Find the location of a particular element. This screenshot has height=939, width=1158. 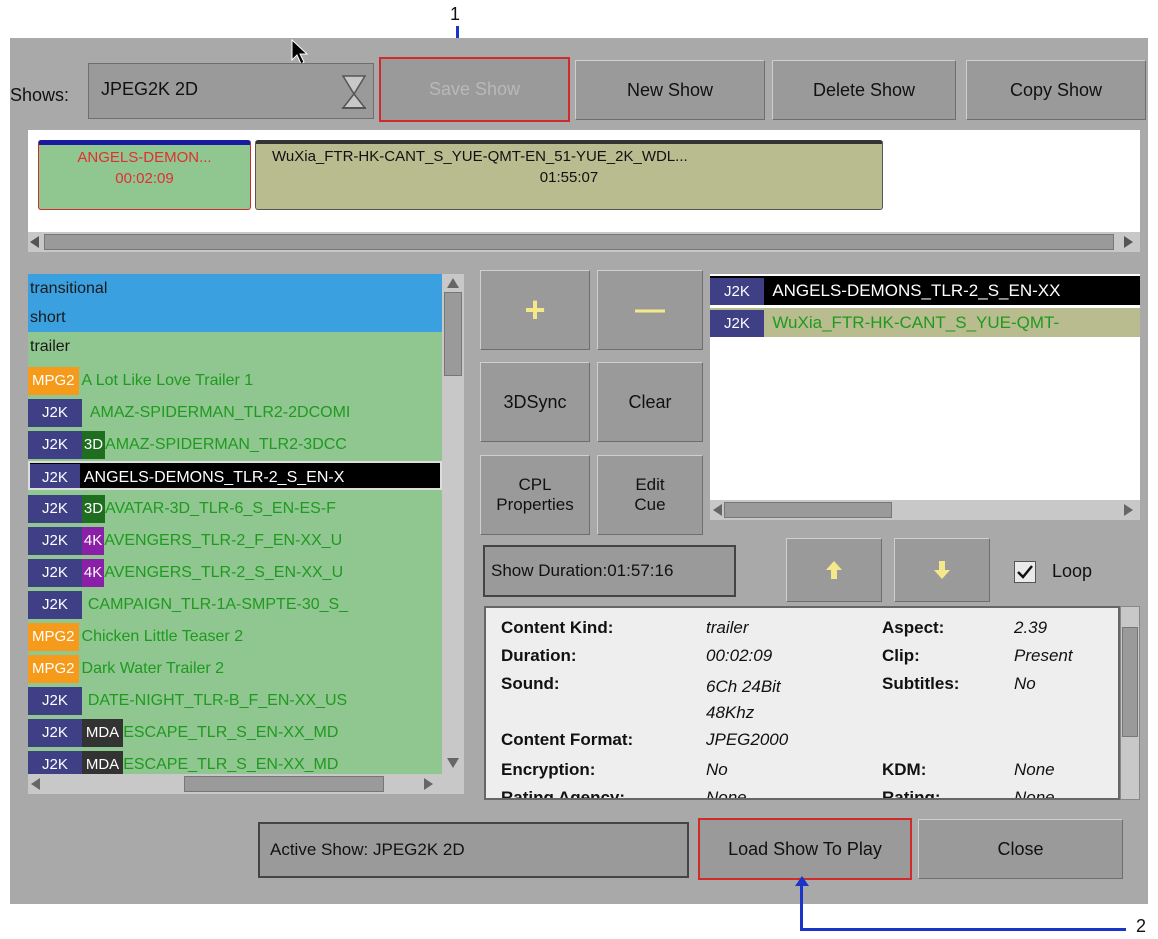

library-hscroll-thumb is located at coordinates (284, 784).